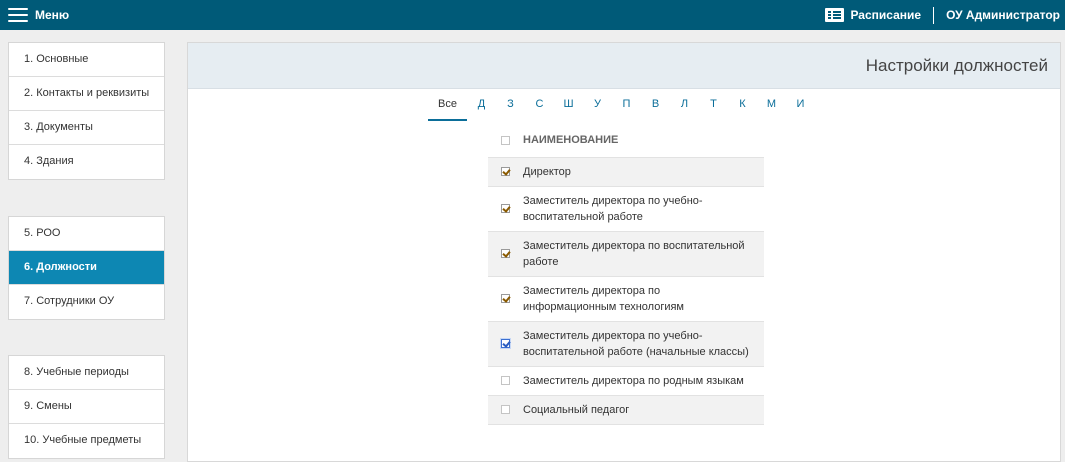 The width and height of the screenshot is (1065, 462). Describe the element at coordinates (643, 141) in the screenshot. I see `column-header-name: НАИМЕНОВАНИЕ` at that location.